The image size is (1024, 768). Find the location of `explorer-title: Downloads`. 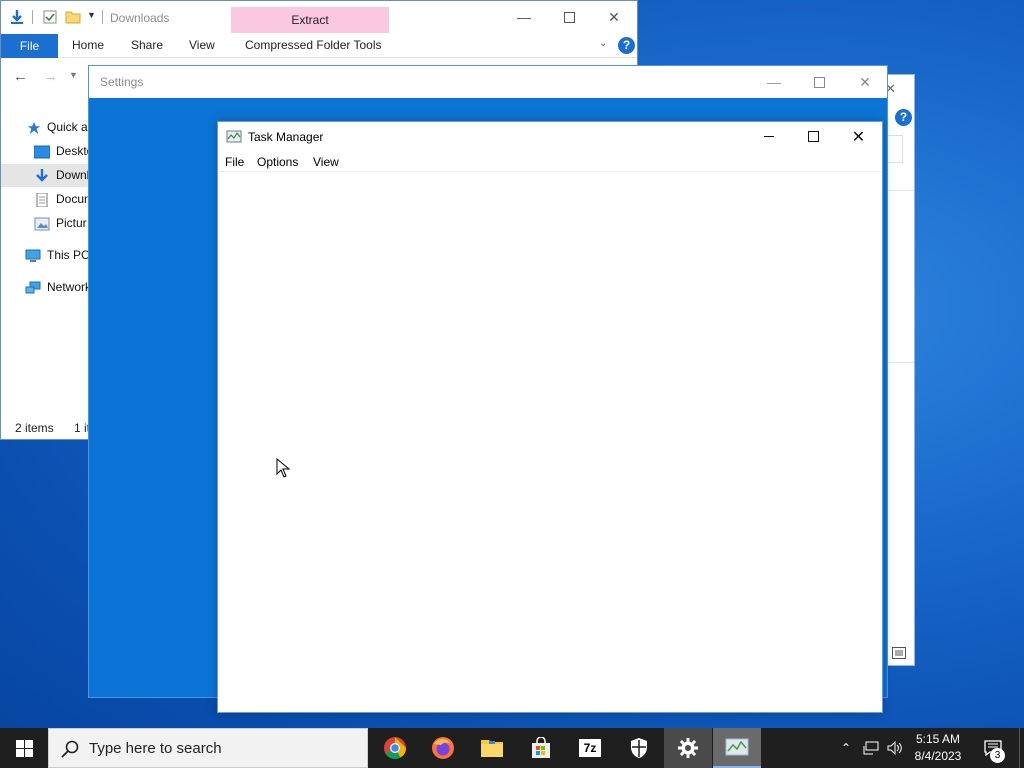

explorer-title: Downloads is located at coordinates (140, 18).